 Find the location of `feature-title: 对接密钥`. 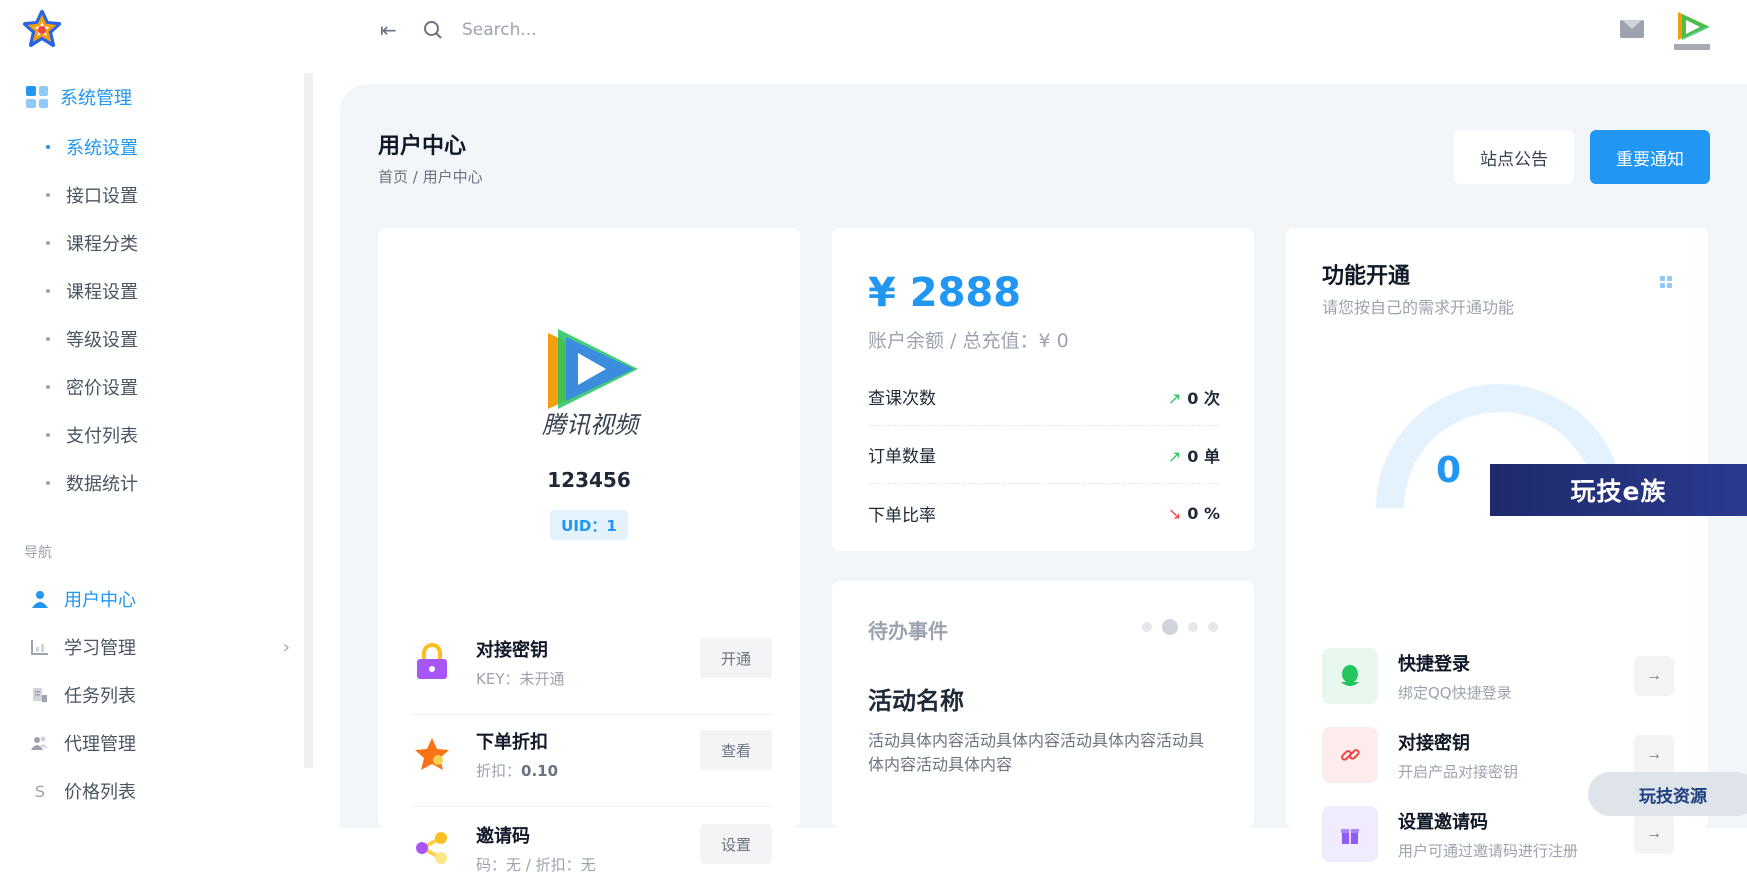

feature-title: 对接密钥 is located at coordinates (1434, 743).